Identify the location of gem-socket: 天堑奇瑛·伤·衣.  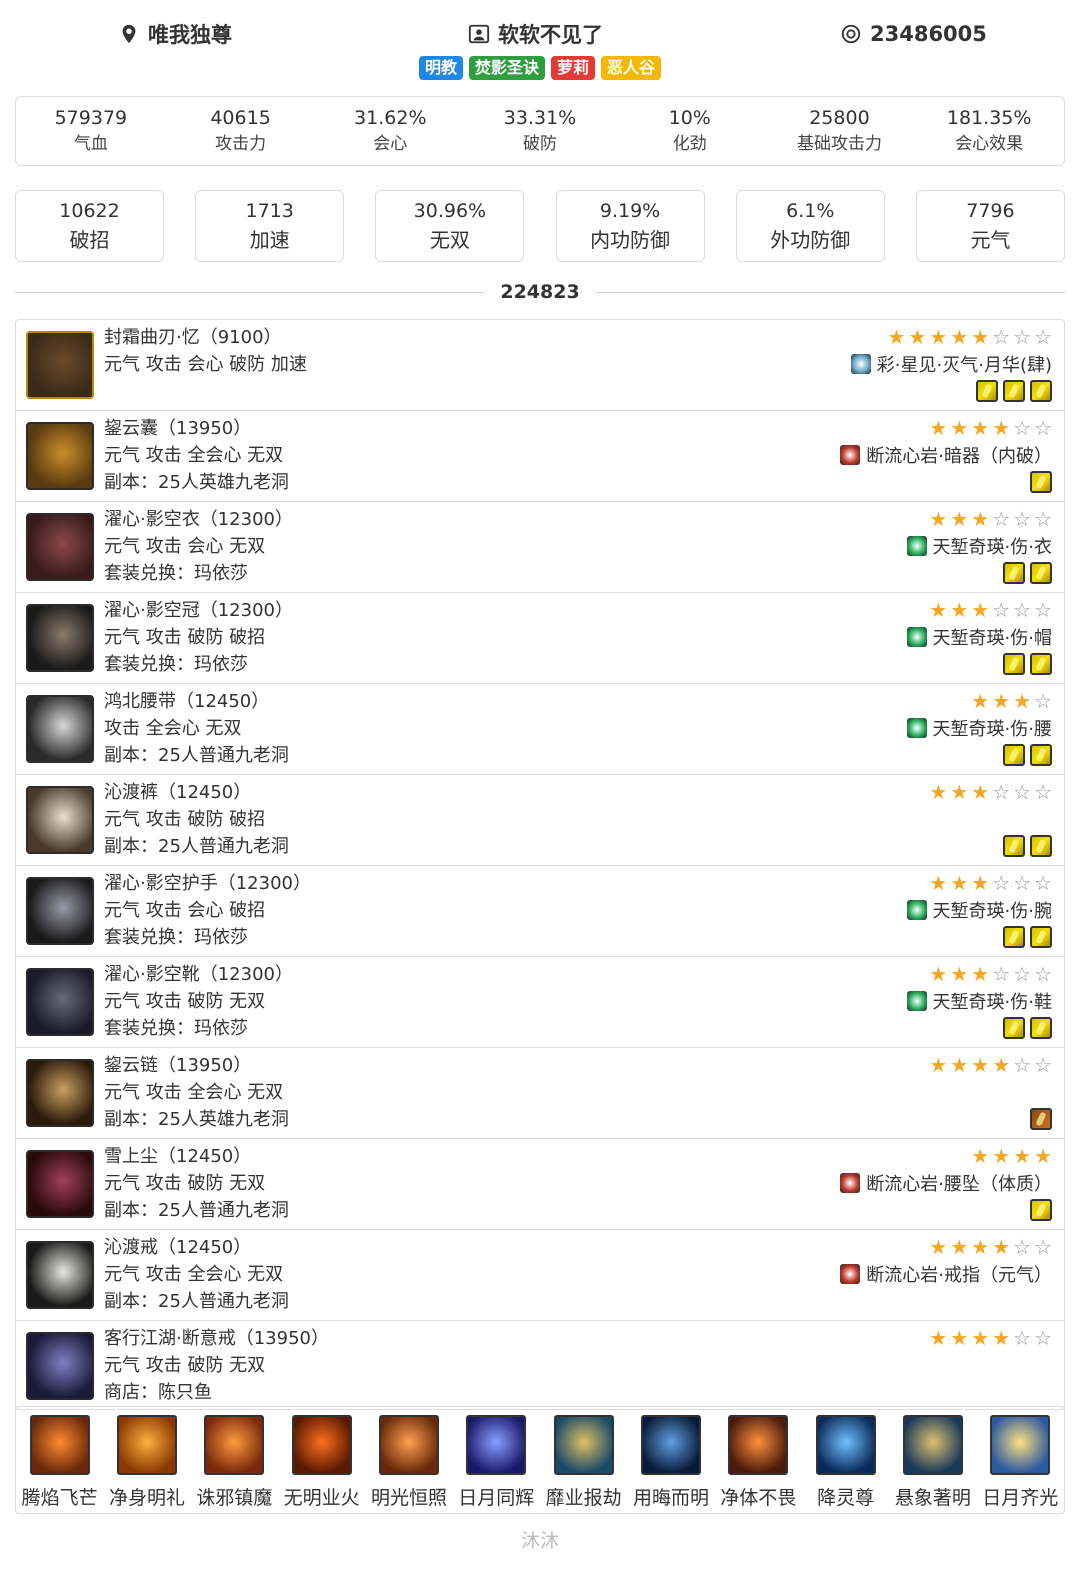
(979, 545).